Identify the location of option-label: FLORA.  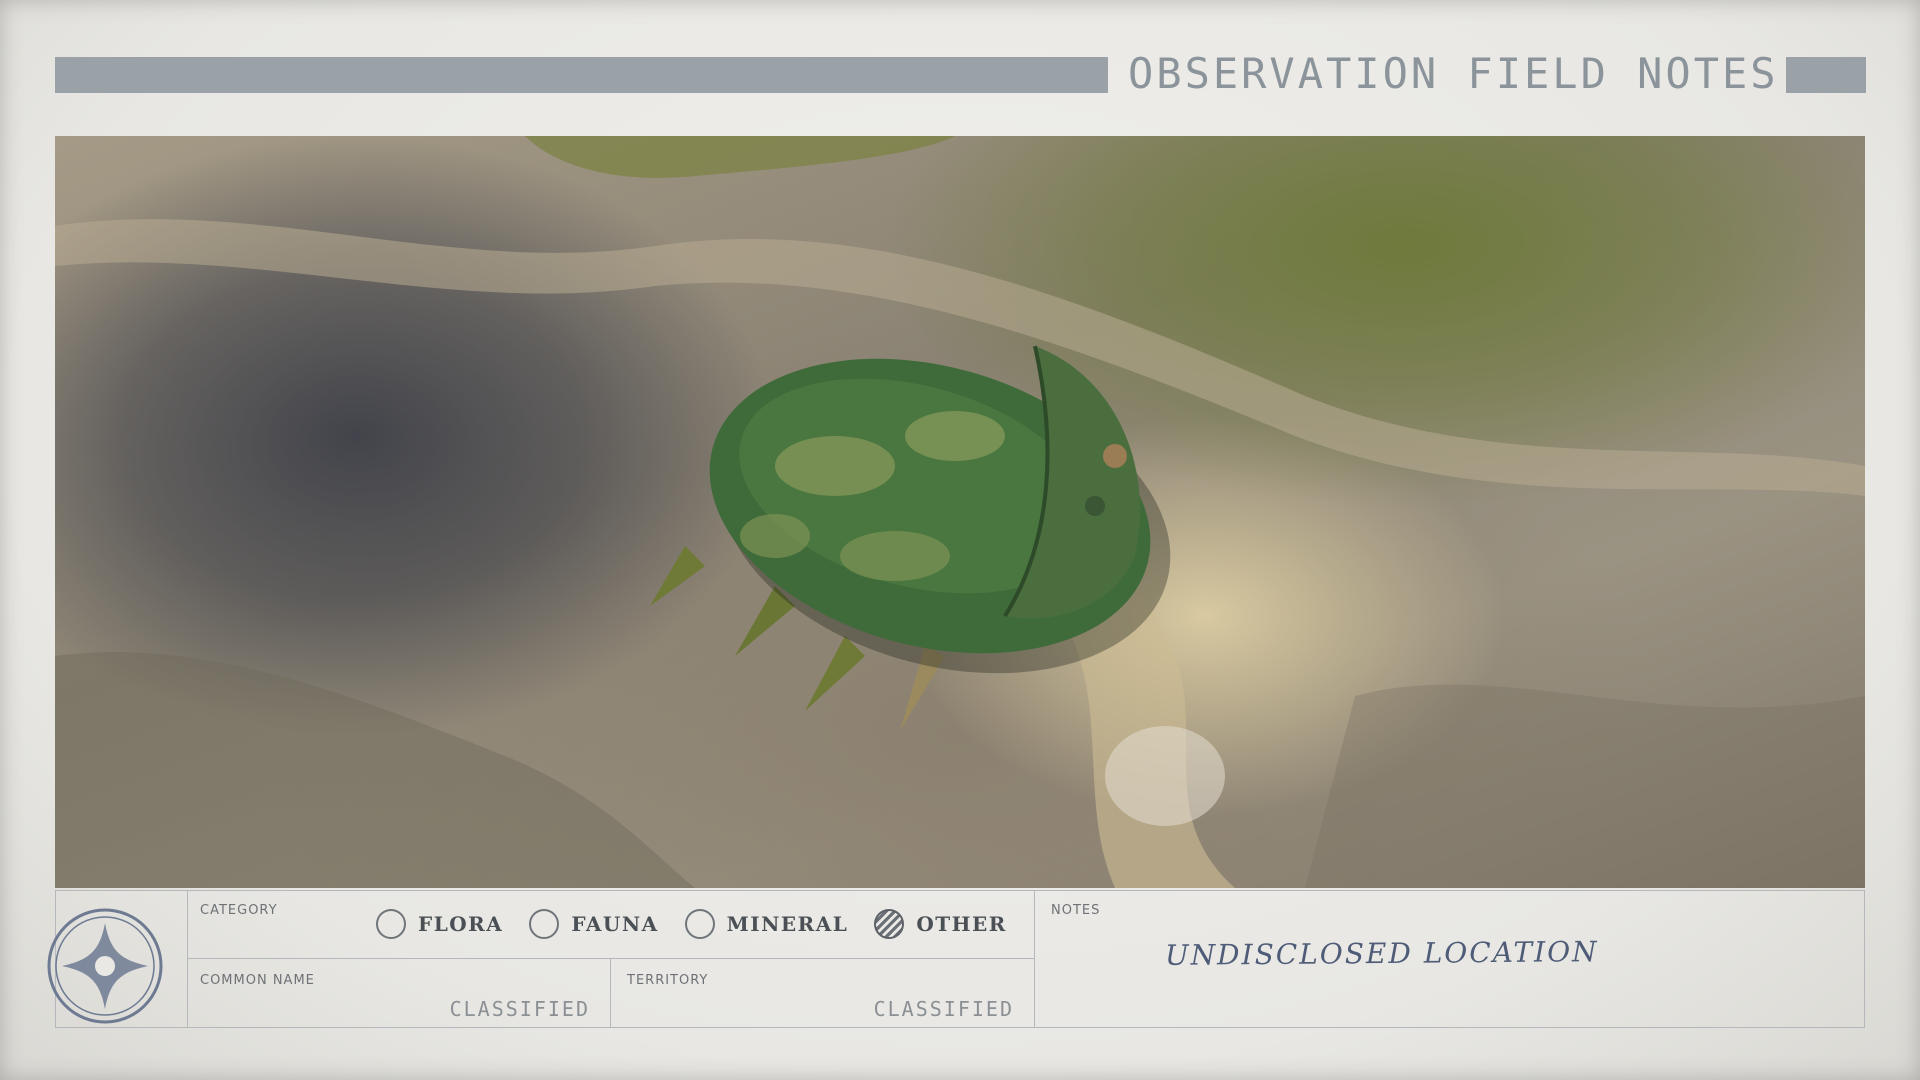
(461, 924).